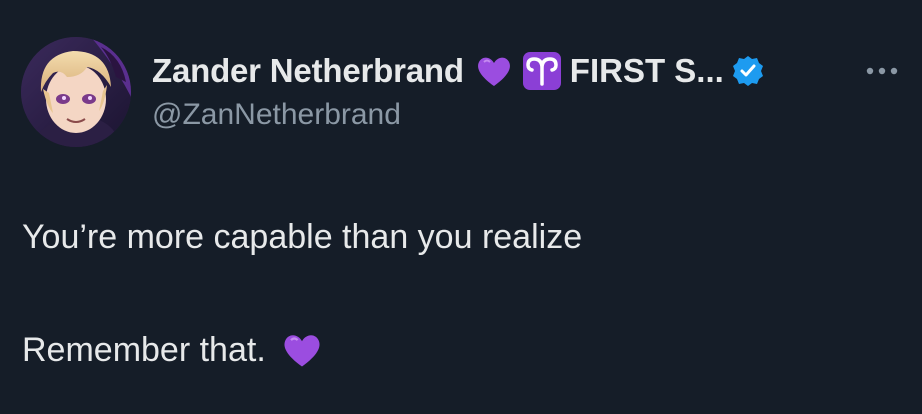 This screenshot has width=922, height=414. I want to click on tweet-text-line: Remember that., so click(173, 350).